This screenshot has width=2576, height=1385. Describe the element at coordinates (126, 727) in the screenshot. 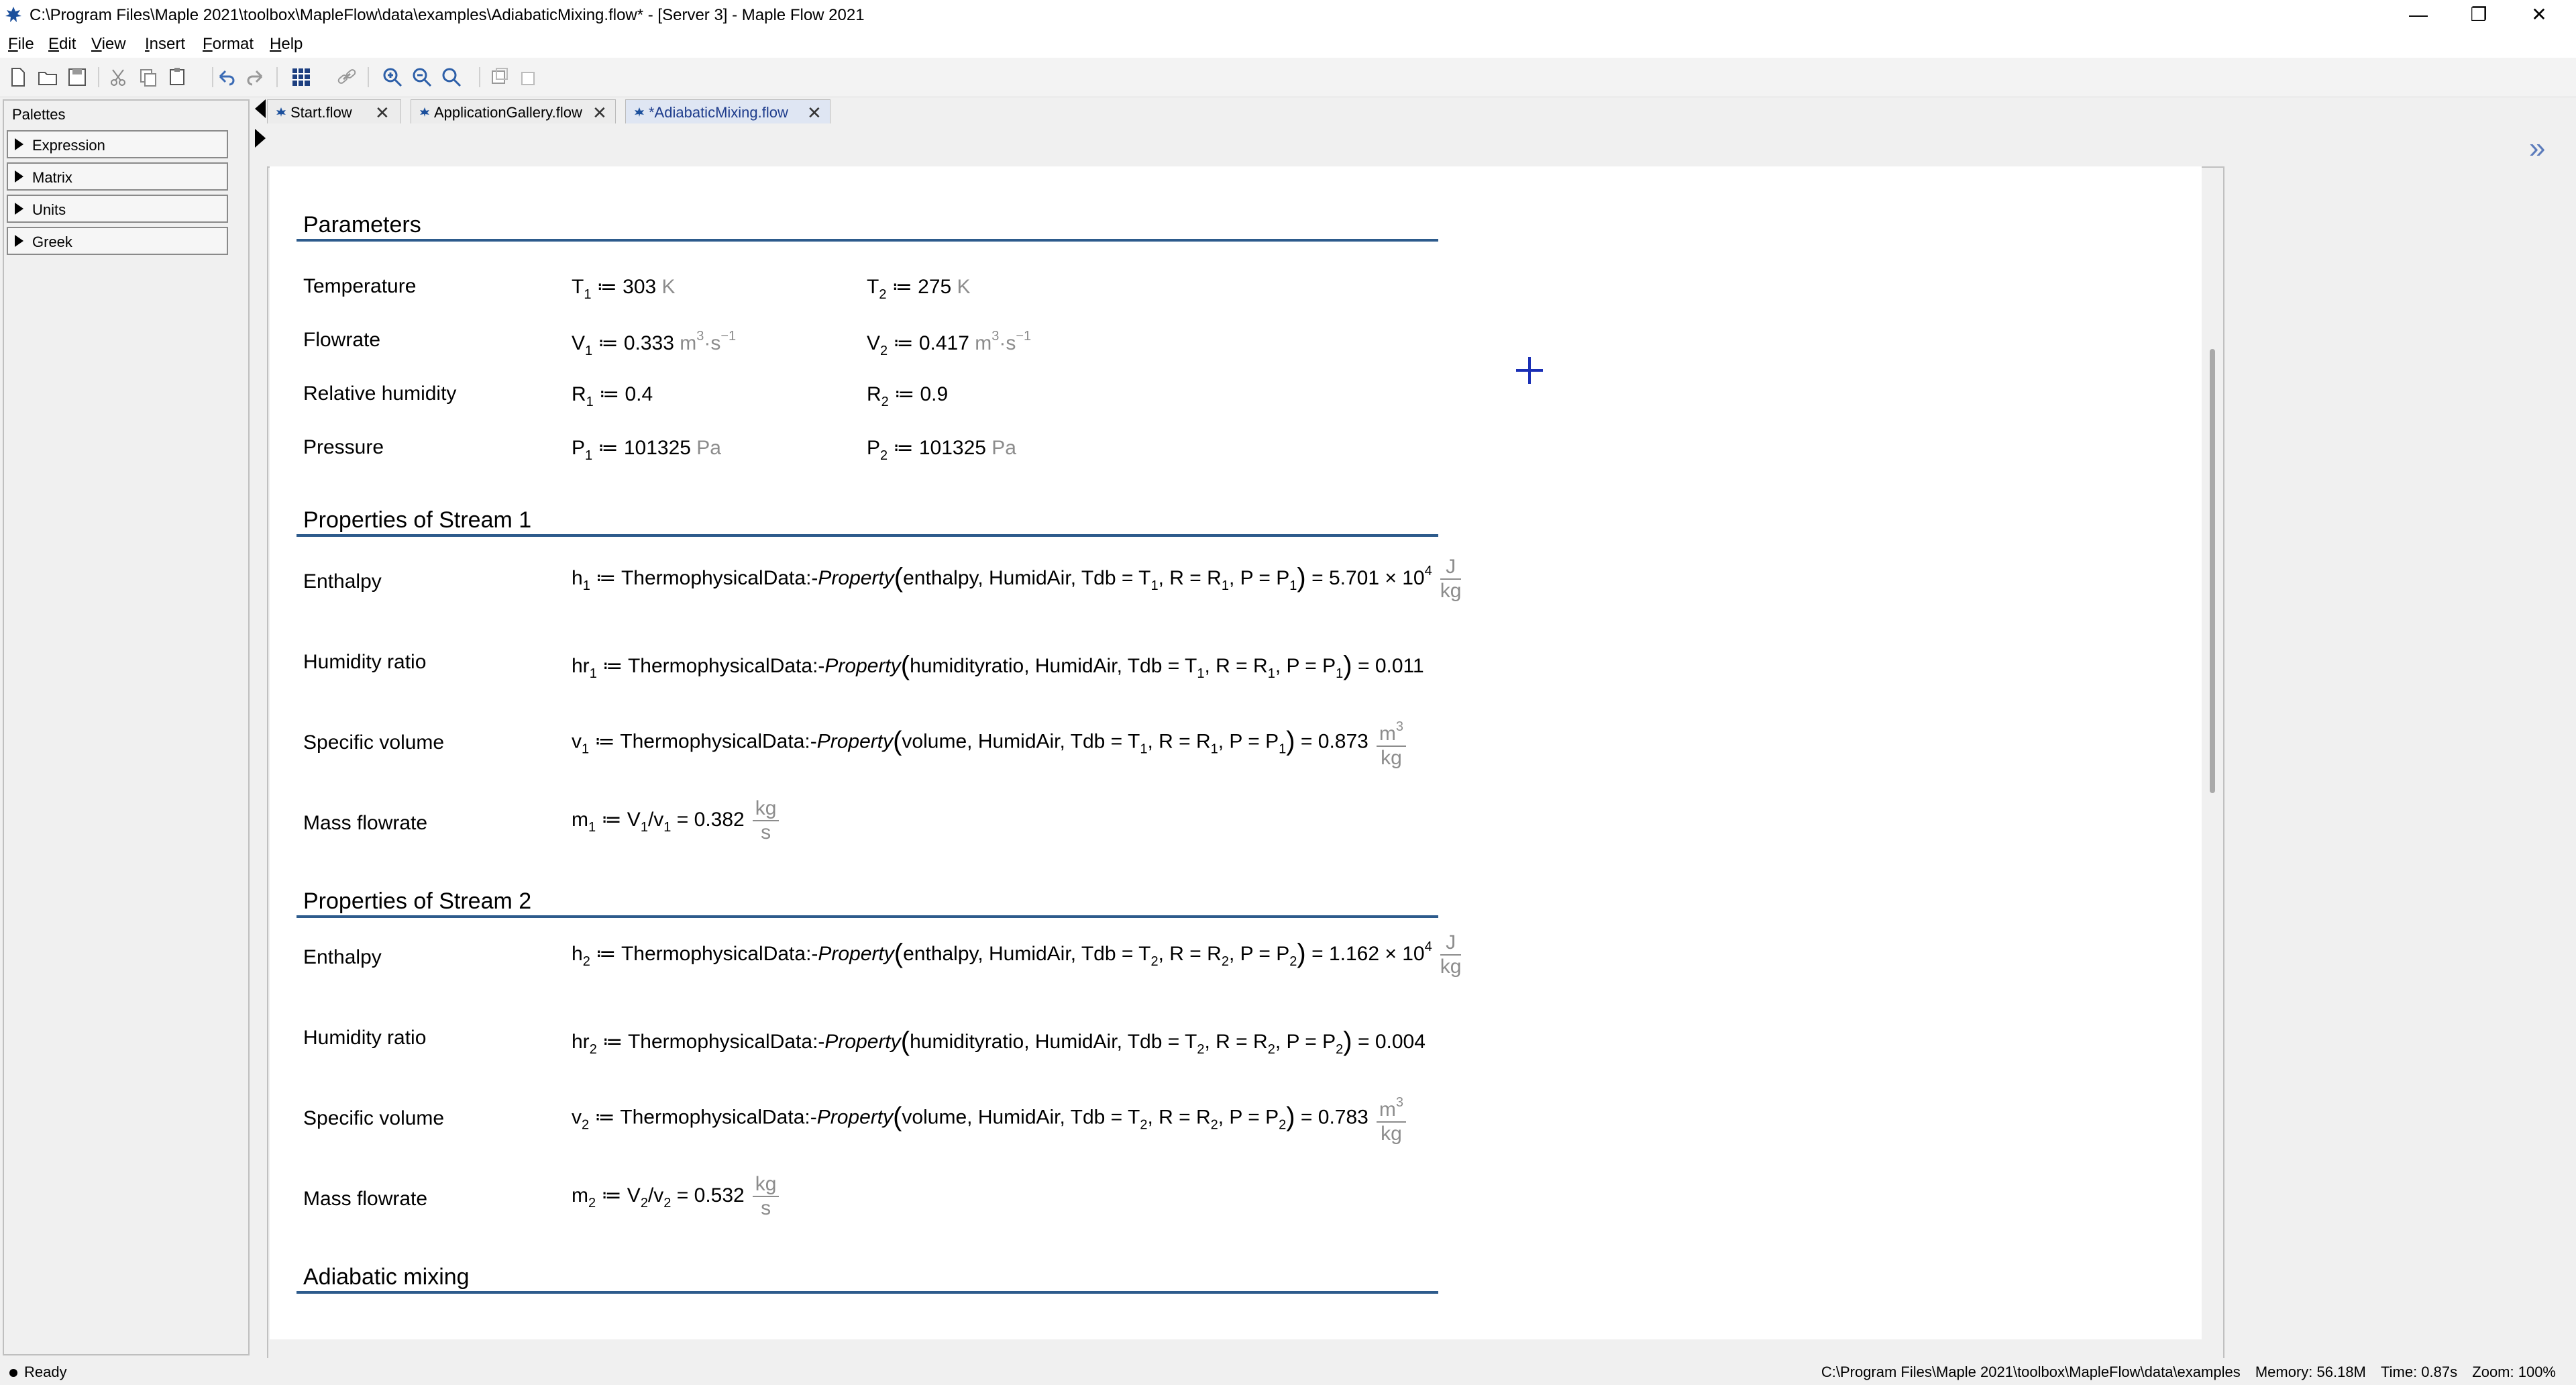

I see `palettes-panel: Palettes Expression Matrix Units Greek` at that location.